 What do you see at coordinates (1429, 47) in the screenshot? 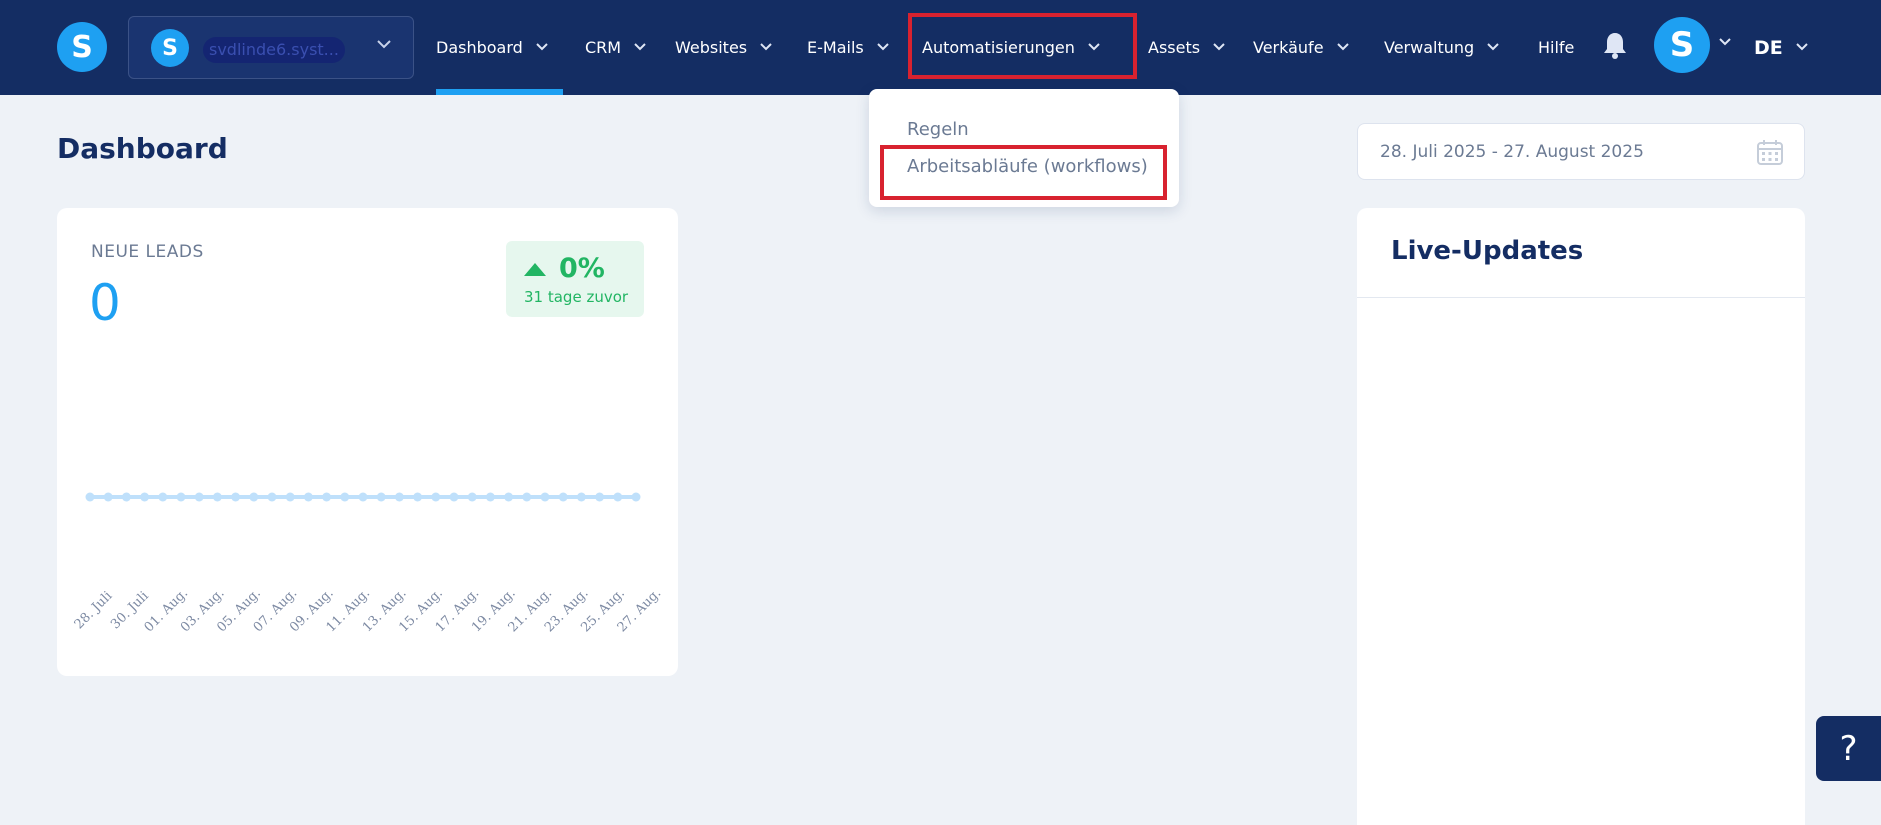
I see `nav-verwaltung-label: Verwaltung` at bounding box center [1429, 47].